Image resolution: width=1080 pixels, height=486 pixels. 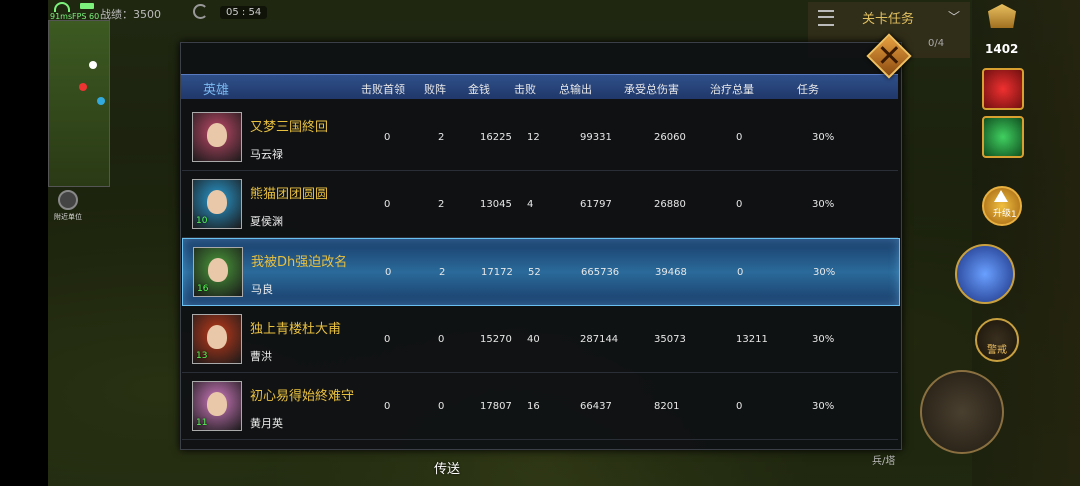 What do you see at coordinates (200, 11) in the screenshot?
I see `refresh-icon` at bounding box center [200, 11].